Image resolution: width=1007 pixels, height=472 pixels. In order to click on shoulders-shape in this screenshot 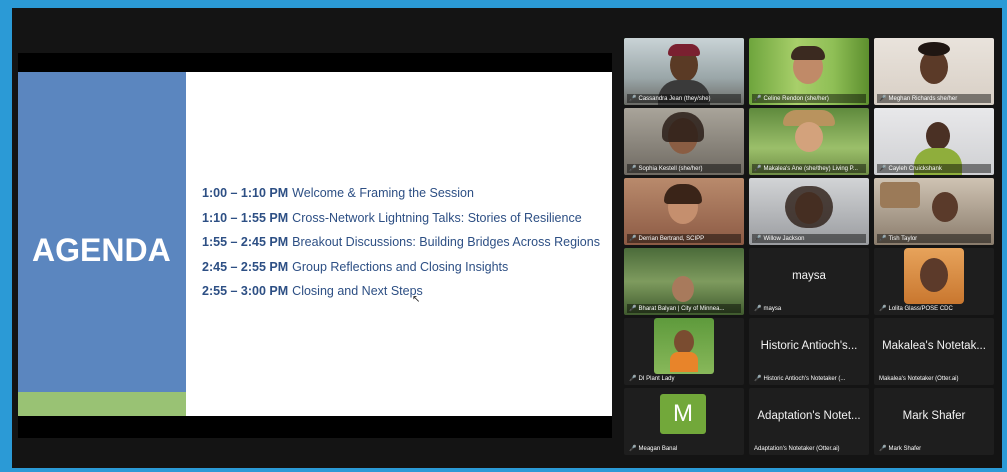, I will do `click(684, 362)`.